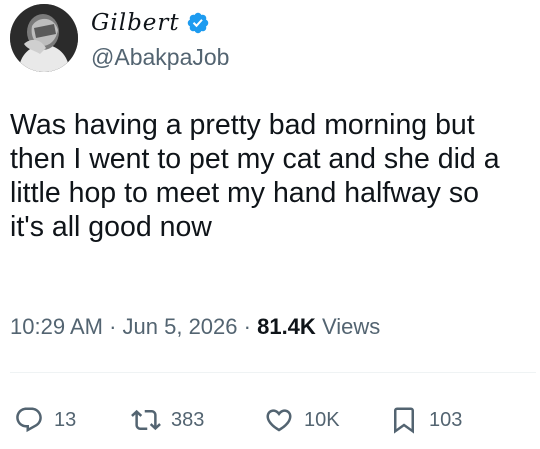 The height and width of the screenshot is (449, 540). I want to click on retweet-count: 383, so click(188, 419).